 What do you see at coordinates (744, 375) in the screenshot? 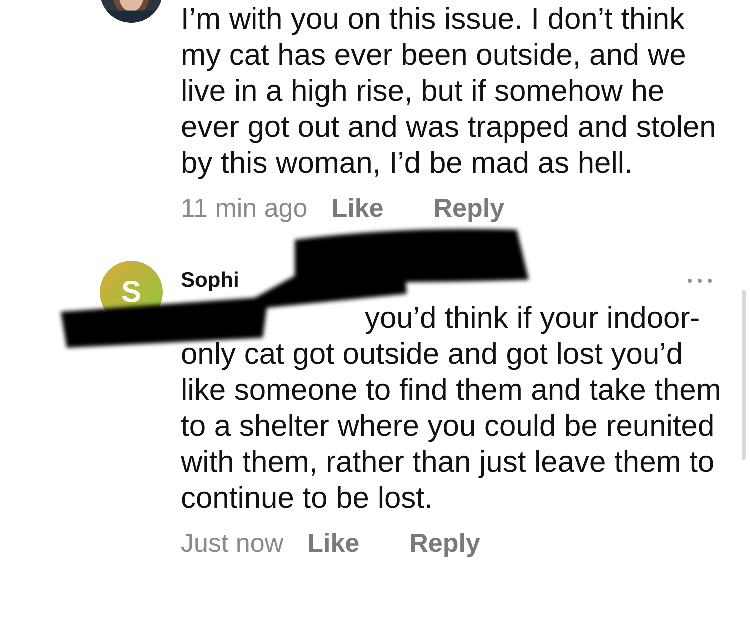
I see `scrollbar` at bounding box center [744, 375].